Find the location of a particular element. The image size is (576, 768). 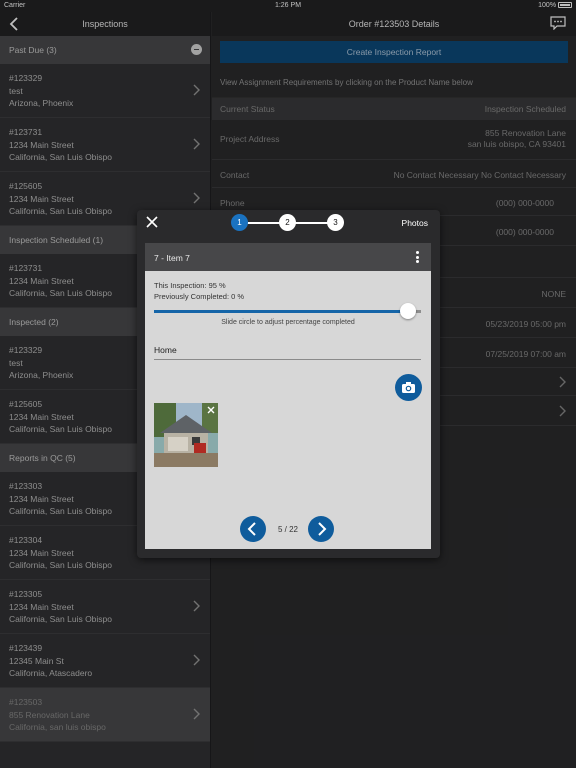

completion-slider is located at coordinates (287, 311).